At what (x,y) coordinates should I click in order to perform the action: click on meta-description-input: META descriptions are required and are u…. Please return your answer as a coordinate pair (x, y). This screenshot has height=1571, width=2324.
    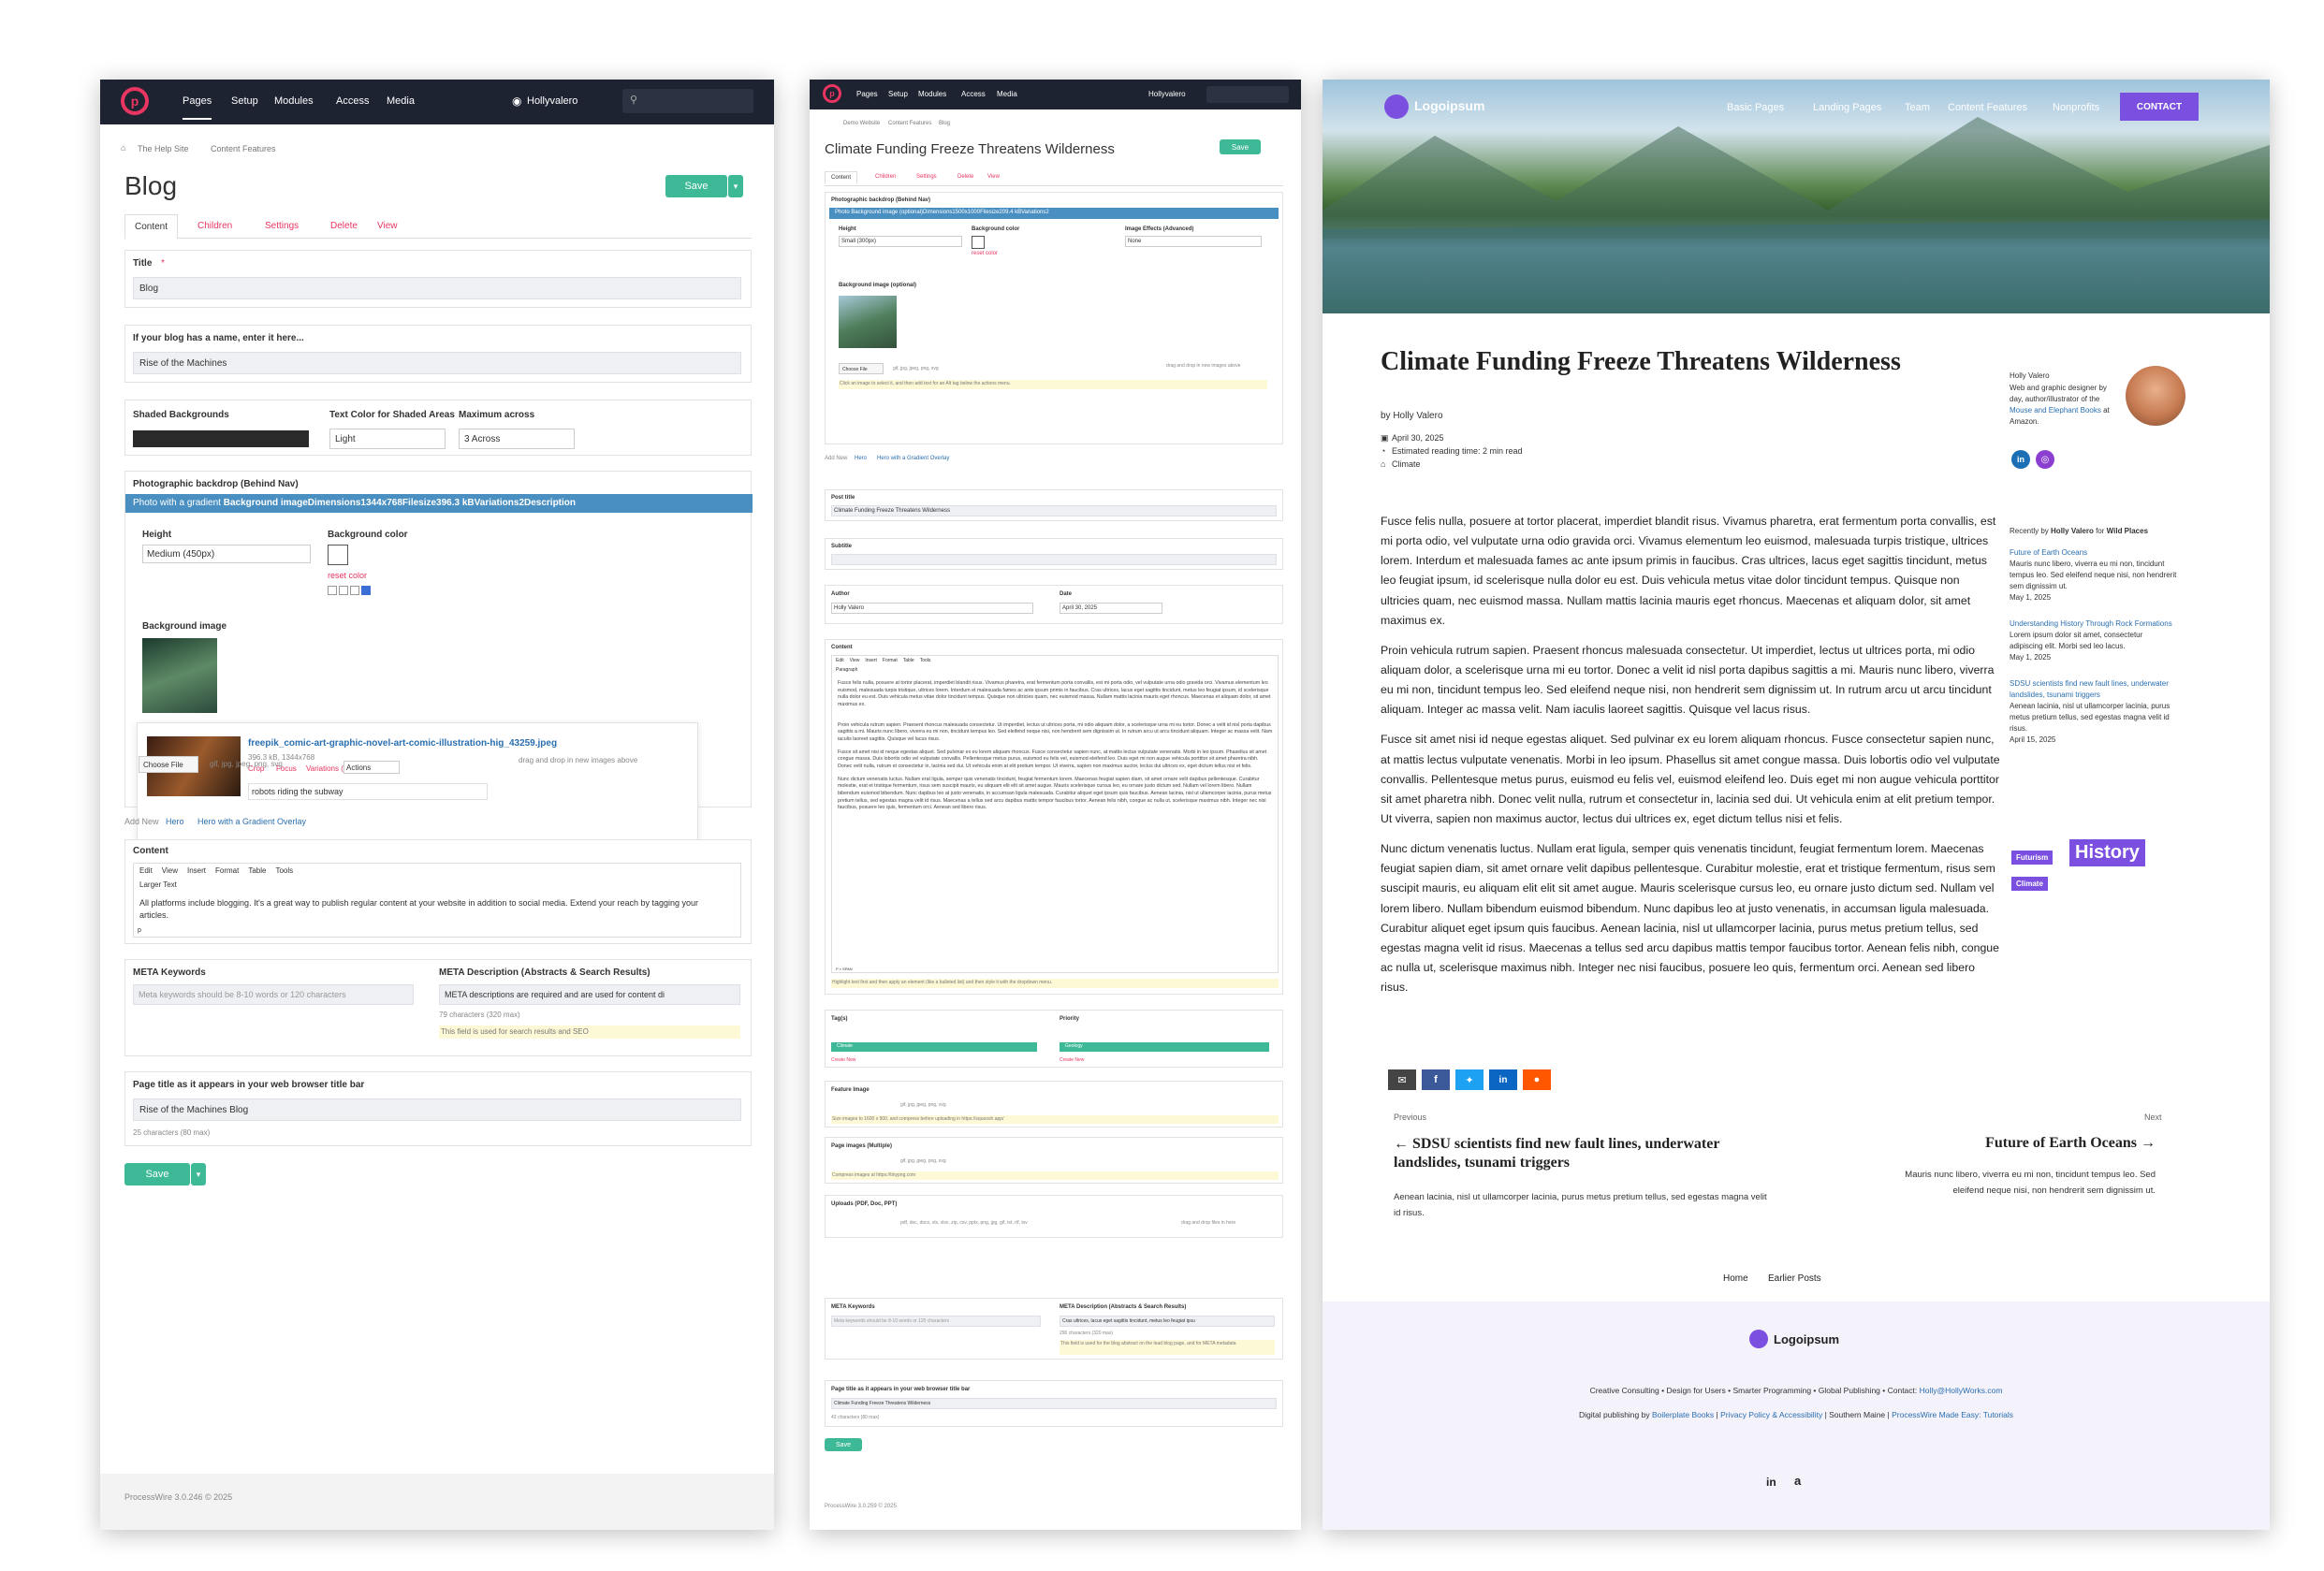
    Looking at the image, I should click on (589, 995).